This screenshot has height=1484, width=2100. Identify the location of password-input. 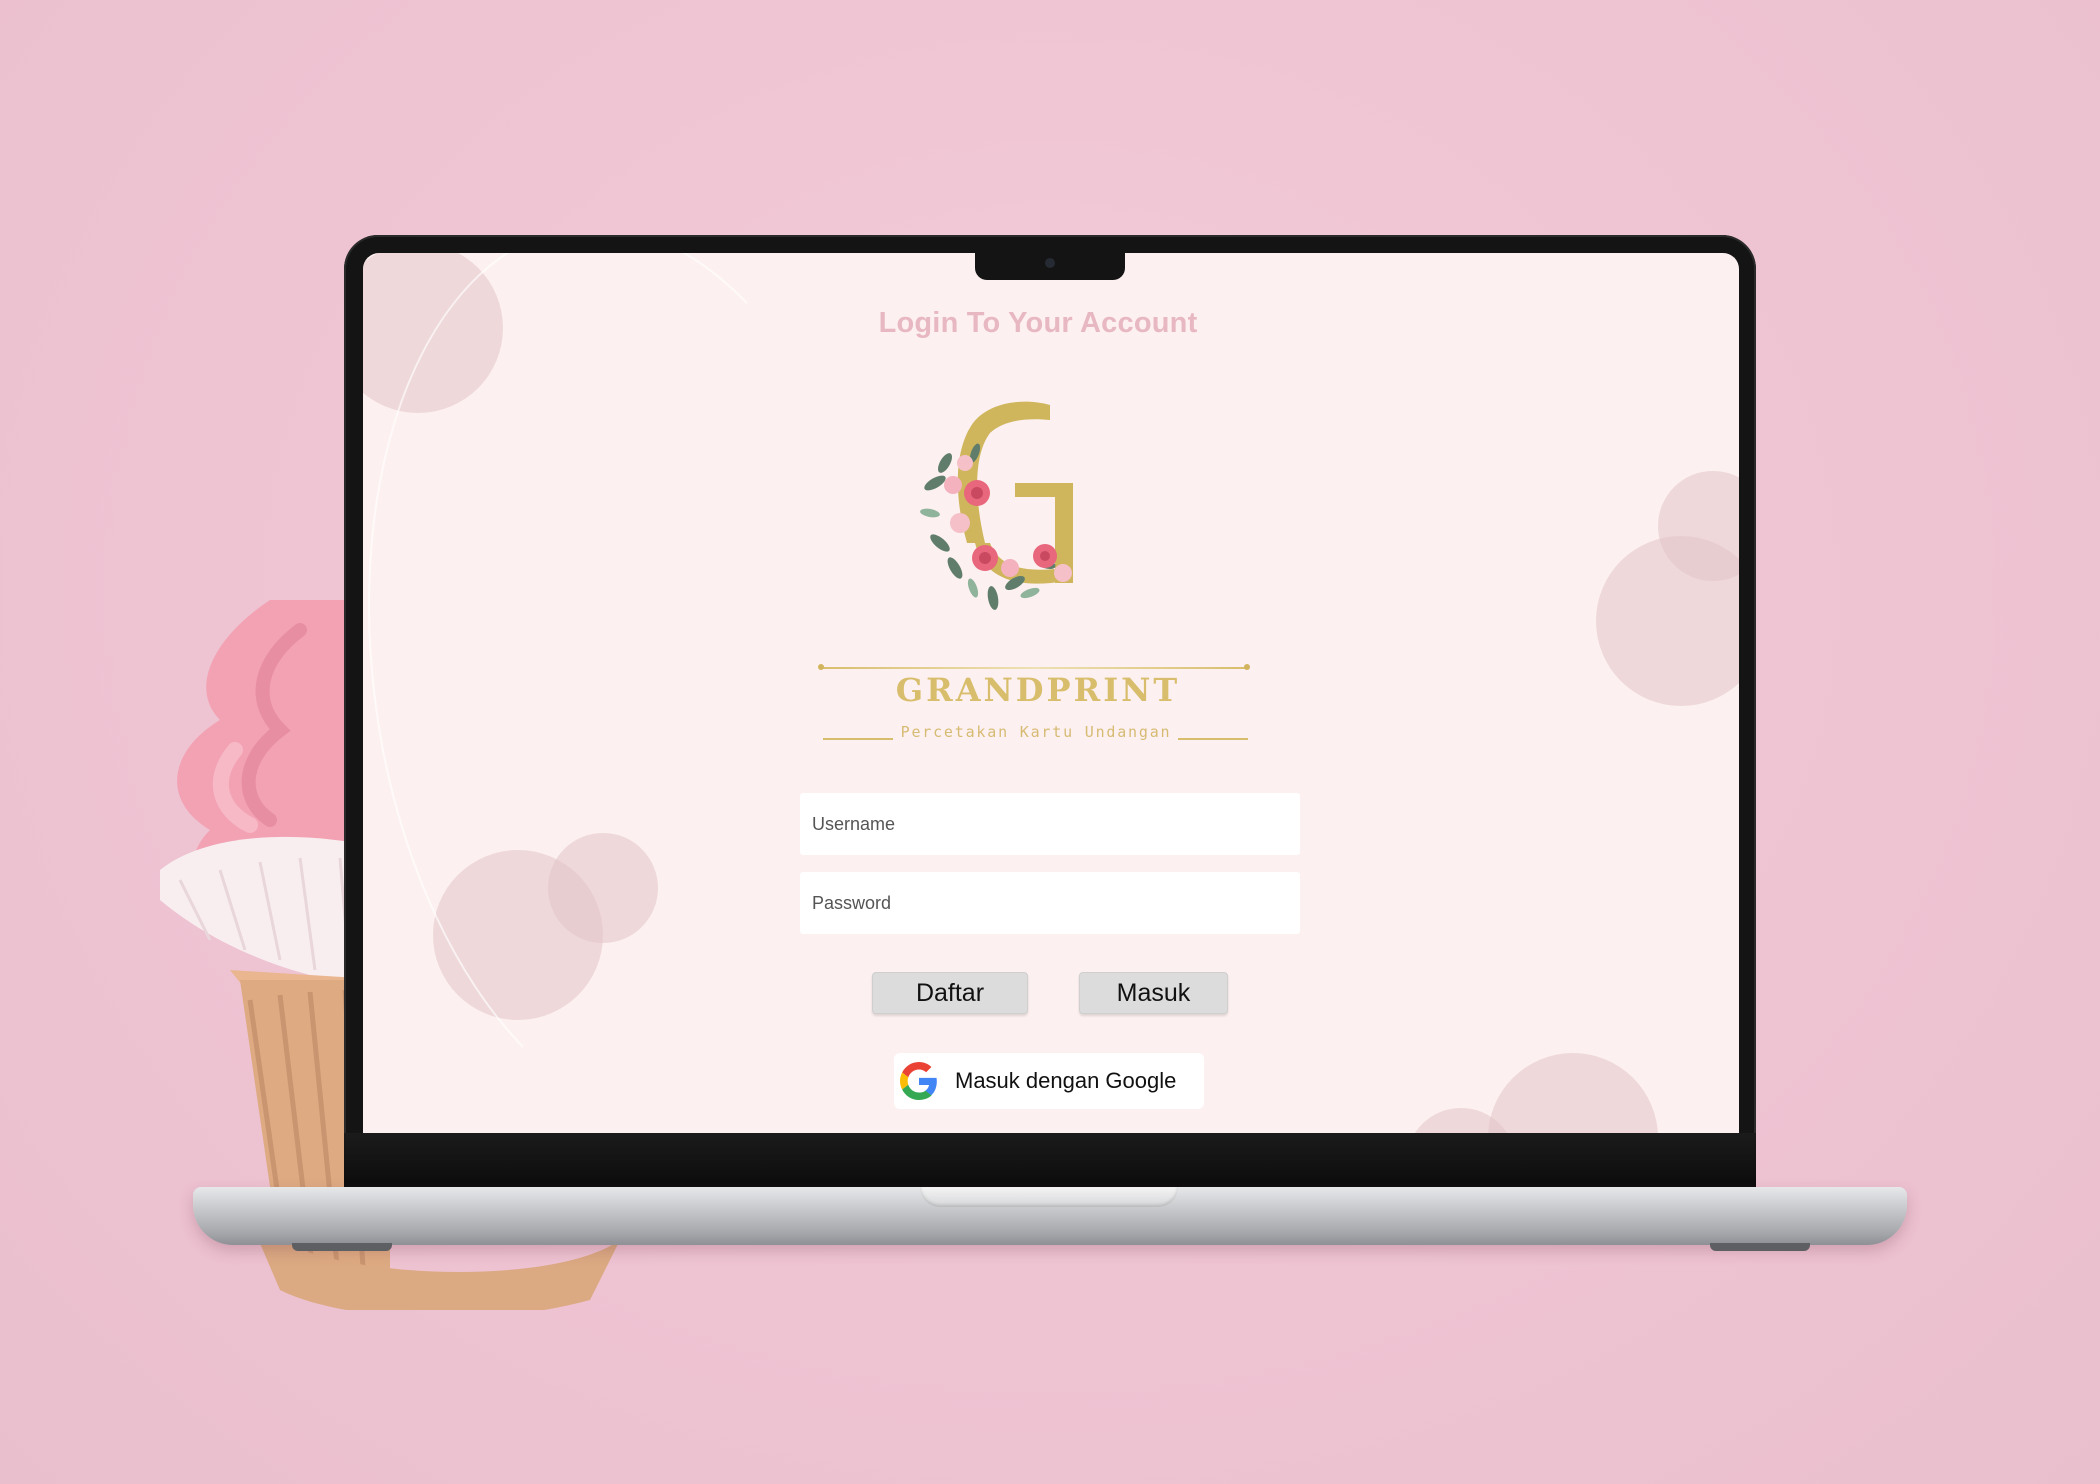
(1050, 903).